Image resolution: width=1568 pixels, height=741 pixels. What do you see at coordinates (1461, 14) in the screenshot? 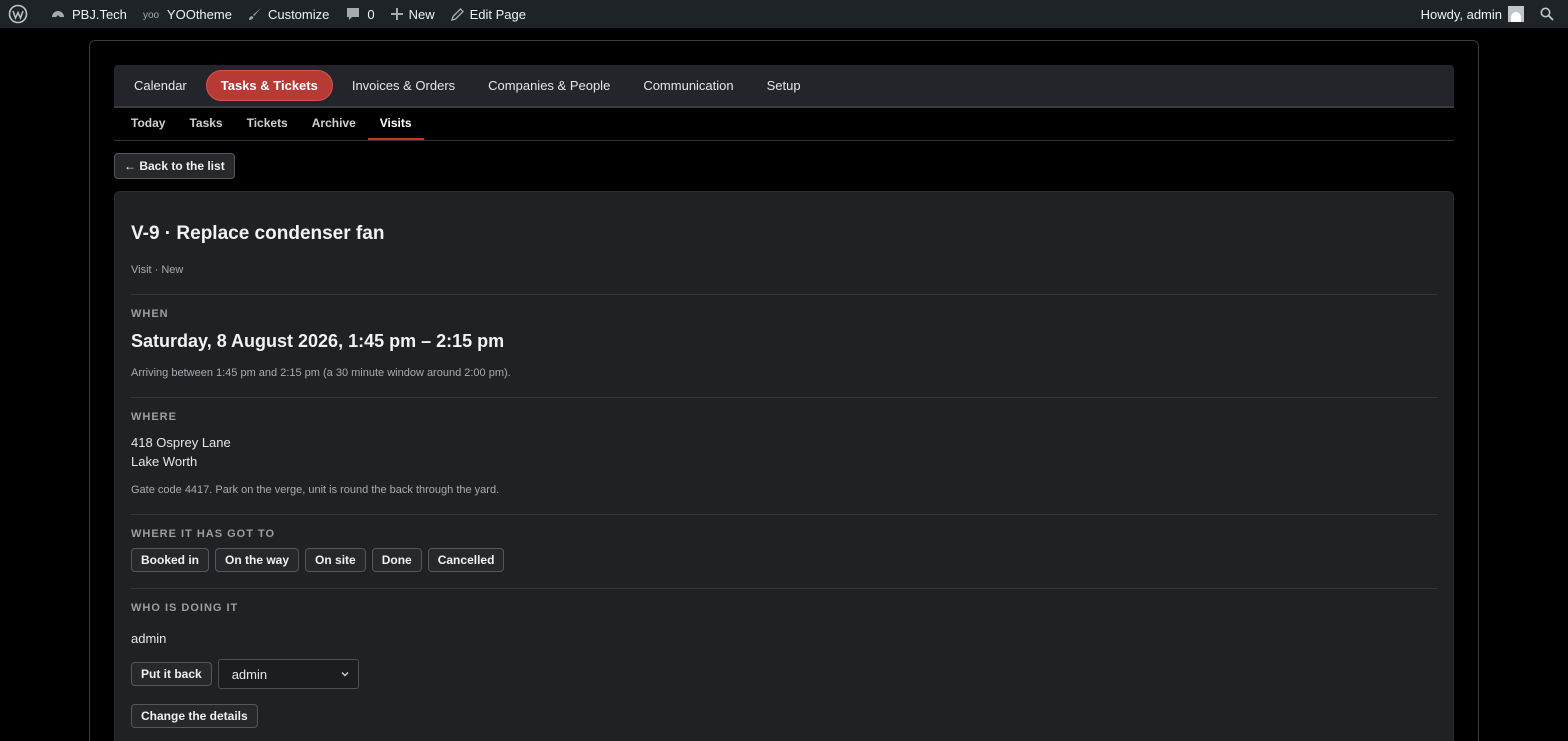
I see `greeting: Howdy, admin` at bounding box center [1461, 14].